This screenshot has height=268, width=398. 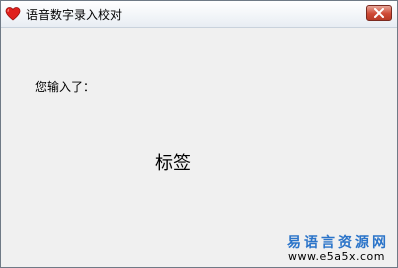 What do you see at coordinates (173, 163) in the screenshot?
I see `result-label: 标签` at bounding box center [173, 163].